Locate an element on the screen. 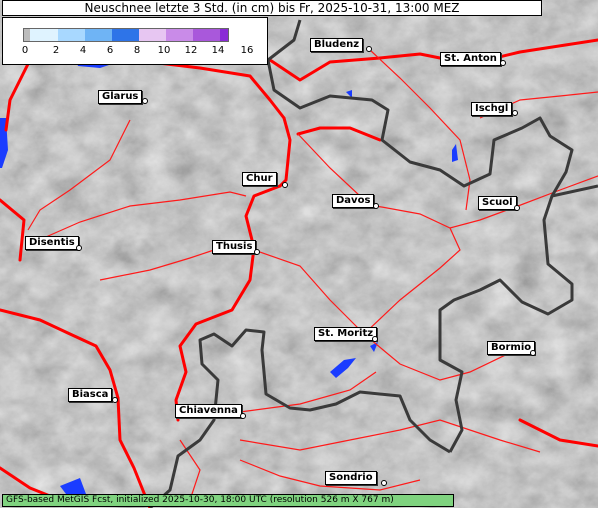 Image resolution: width=598 pixels, height=508 pixels. legend-tick-6: 6 is located at coordinates (110, 50).